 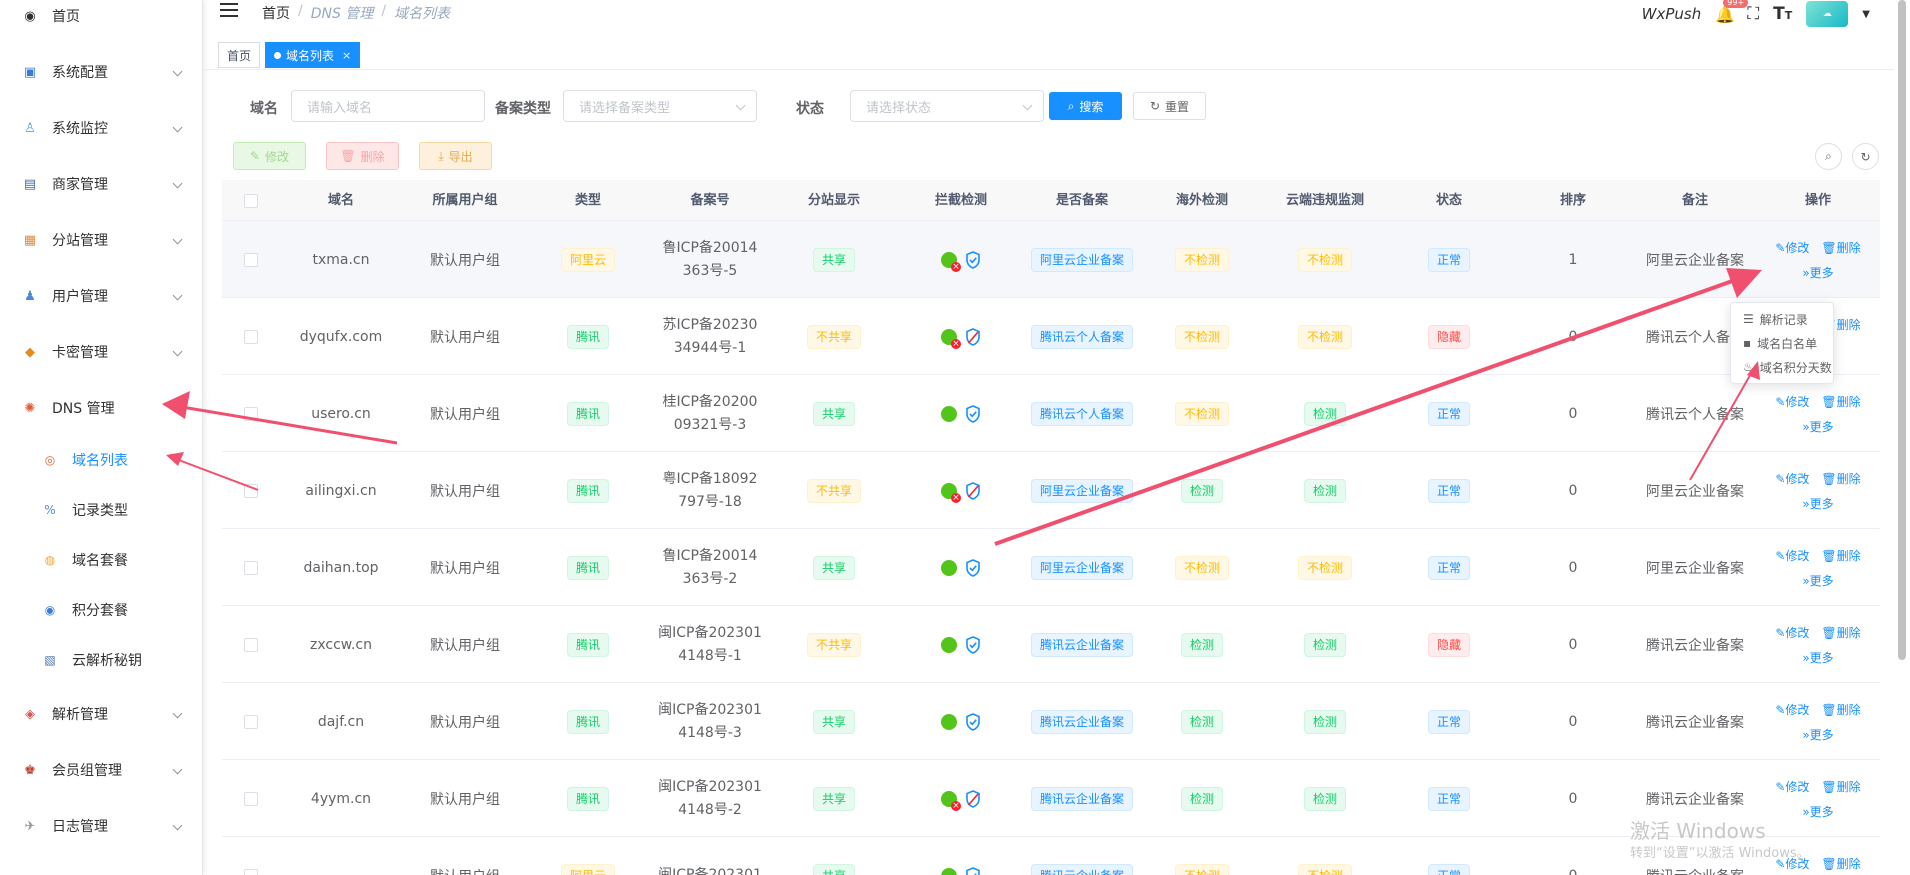 I want to click on sidebar-item-7: ✺ DNS 管理, so click(x=101, y=408).